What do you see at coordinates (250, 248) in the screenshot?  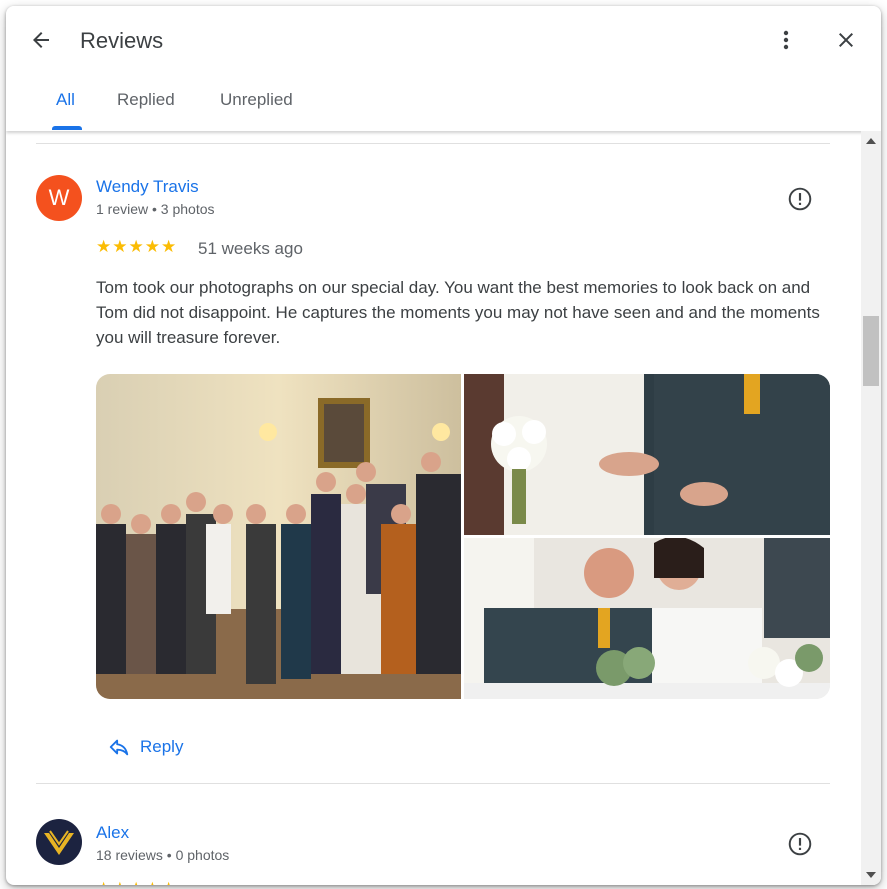 I see `review-time: 51 weeks ago` at bounding box center [250, 248].